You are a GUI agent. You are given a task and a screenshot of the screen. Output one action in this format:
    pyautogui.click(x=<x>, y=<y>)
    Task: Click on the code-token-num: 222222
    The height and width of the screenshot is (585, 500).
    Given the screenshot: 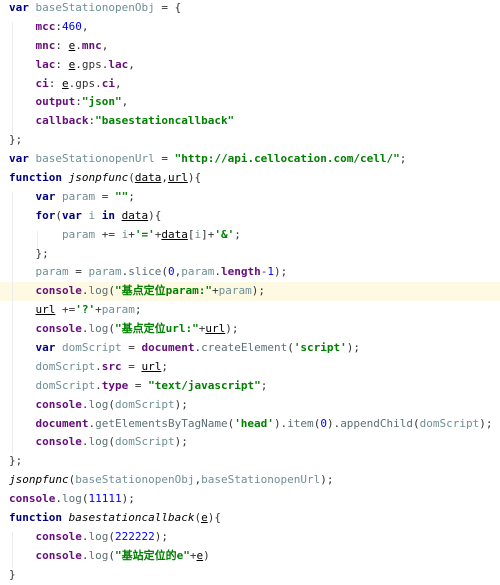 What is the action you would take?
    pyautogui.click(x=134, y=536)
    